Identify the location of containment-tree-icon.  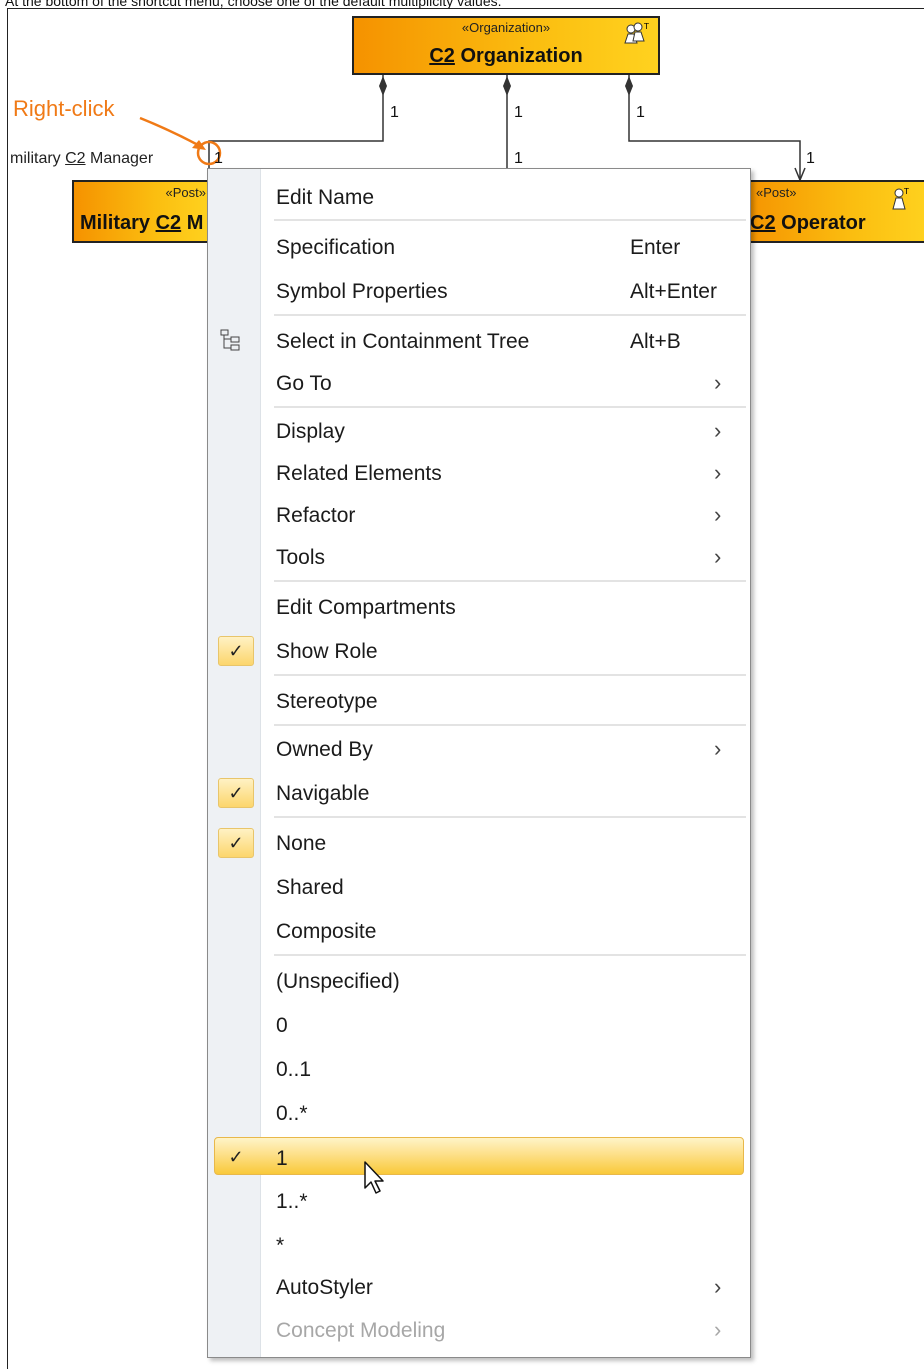
(230, 340).